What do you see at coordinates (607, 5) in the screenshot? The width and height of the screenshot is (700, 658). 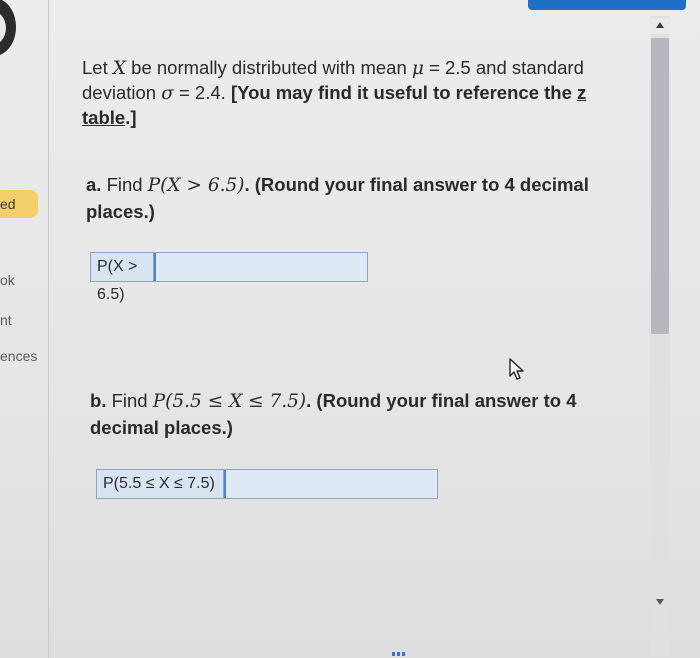 I see `top-nav-button` at bounding box center [607, 5].